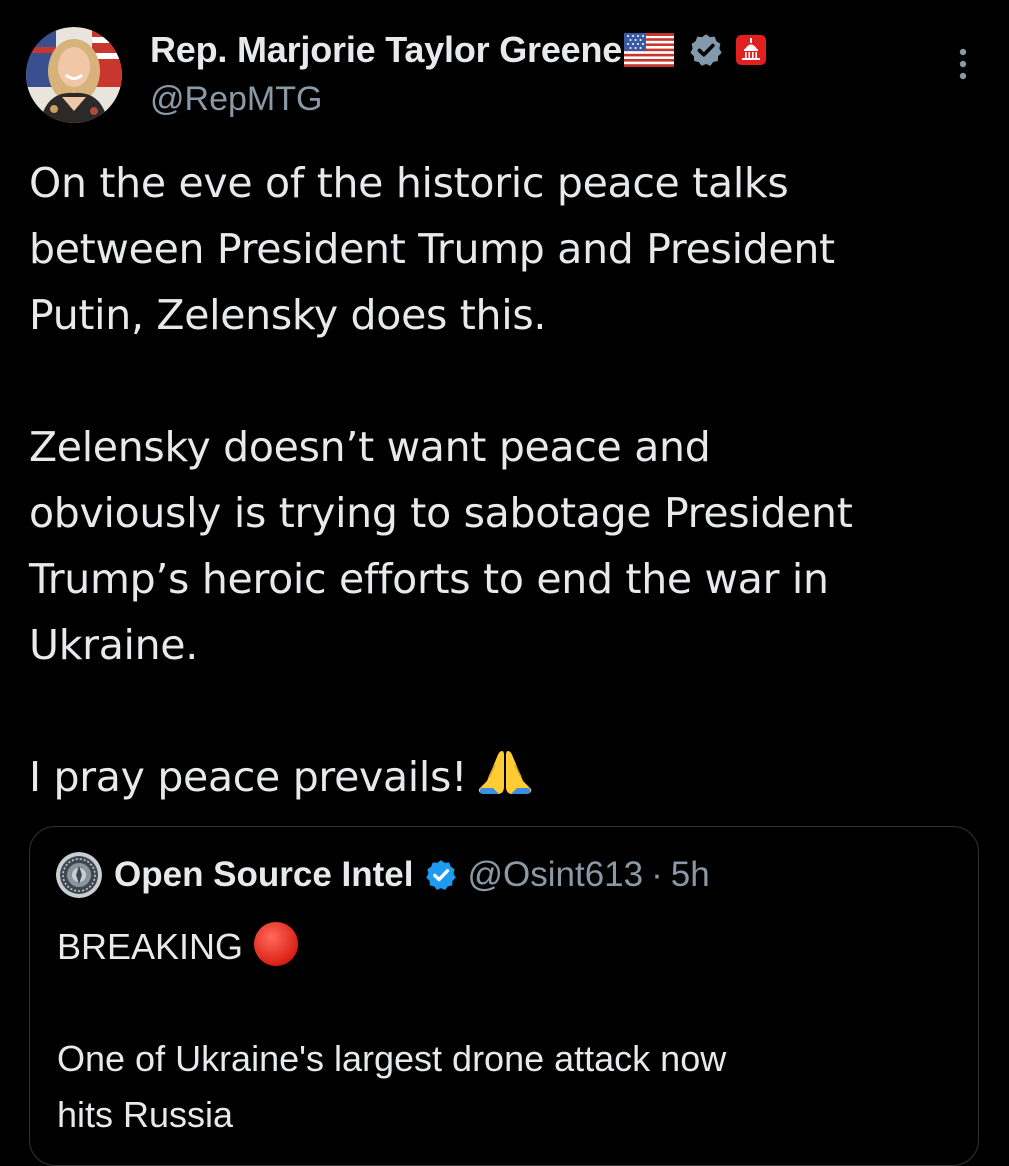 The width and height of the screenshot is (1009, 1166). What do you see at coordinates (429, 579) in the screenshot?
I see `tweet-line: Trump’s heroic efforts to end the war in` at bounding box center [429, 579].